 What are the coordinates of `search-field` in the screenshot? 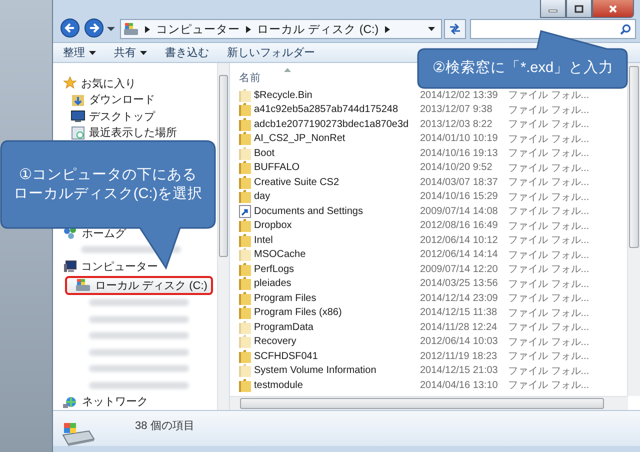 It's located at (553, 29).